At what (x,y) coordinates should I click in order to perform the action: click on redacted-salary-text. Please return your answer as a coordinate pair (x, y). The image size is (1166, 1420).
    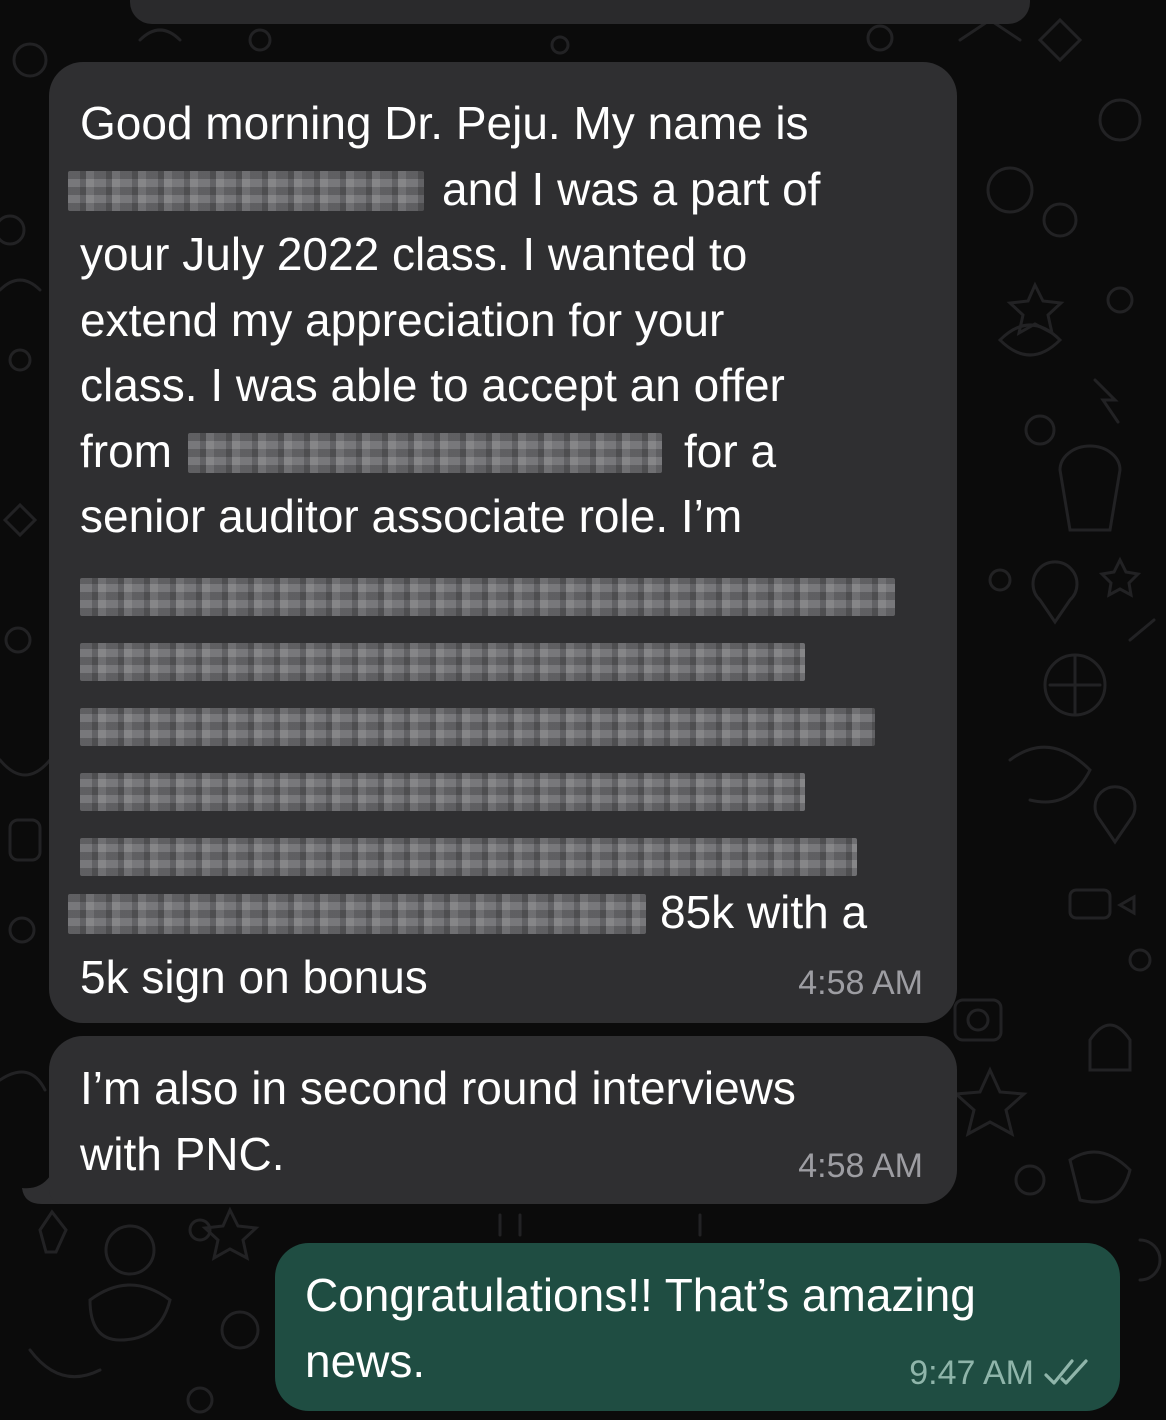
    Looking at the image, I should click on (357, 913).